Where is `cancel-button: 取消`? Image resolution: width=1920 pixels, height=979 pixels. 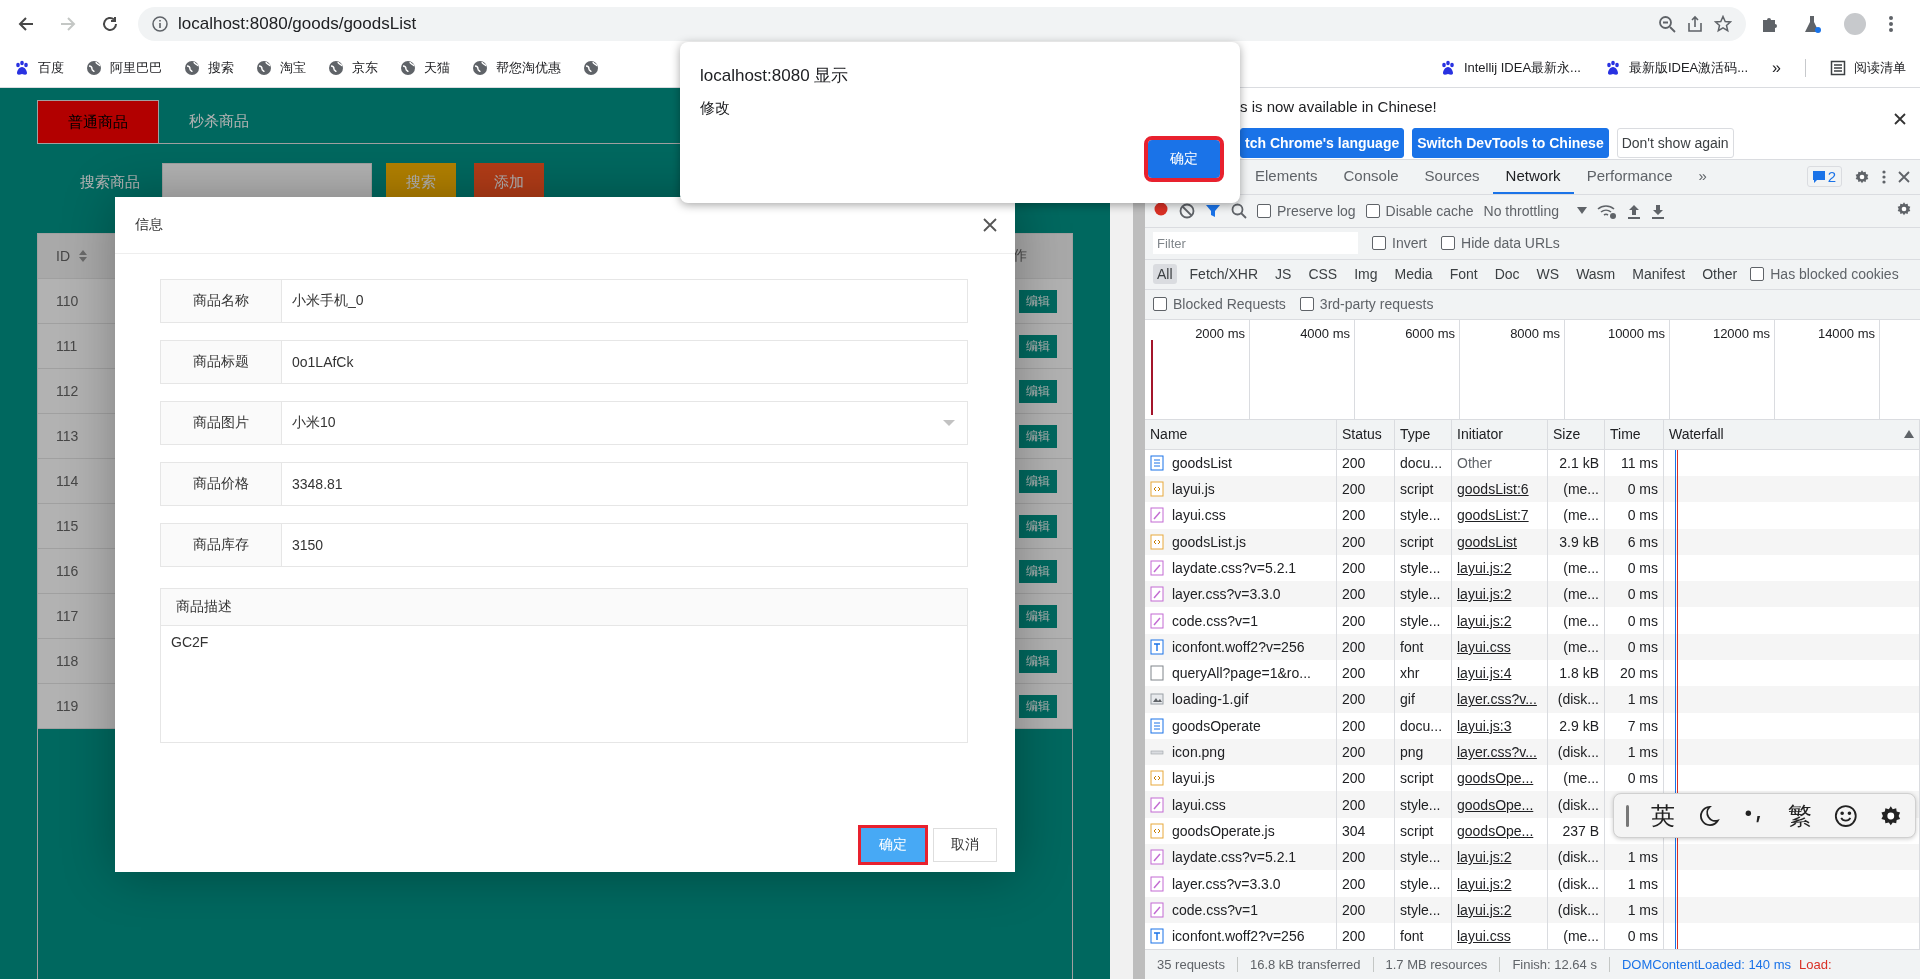
cancel-button: 取消 is located at coordinates (965, 845).